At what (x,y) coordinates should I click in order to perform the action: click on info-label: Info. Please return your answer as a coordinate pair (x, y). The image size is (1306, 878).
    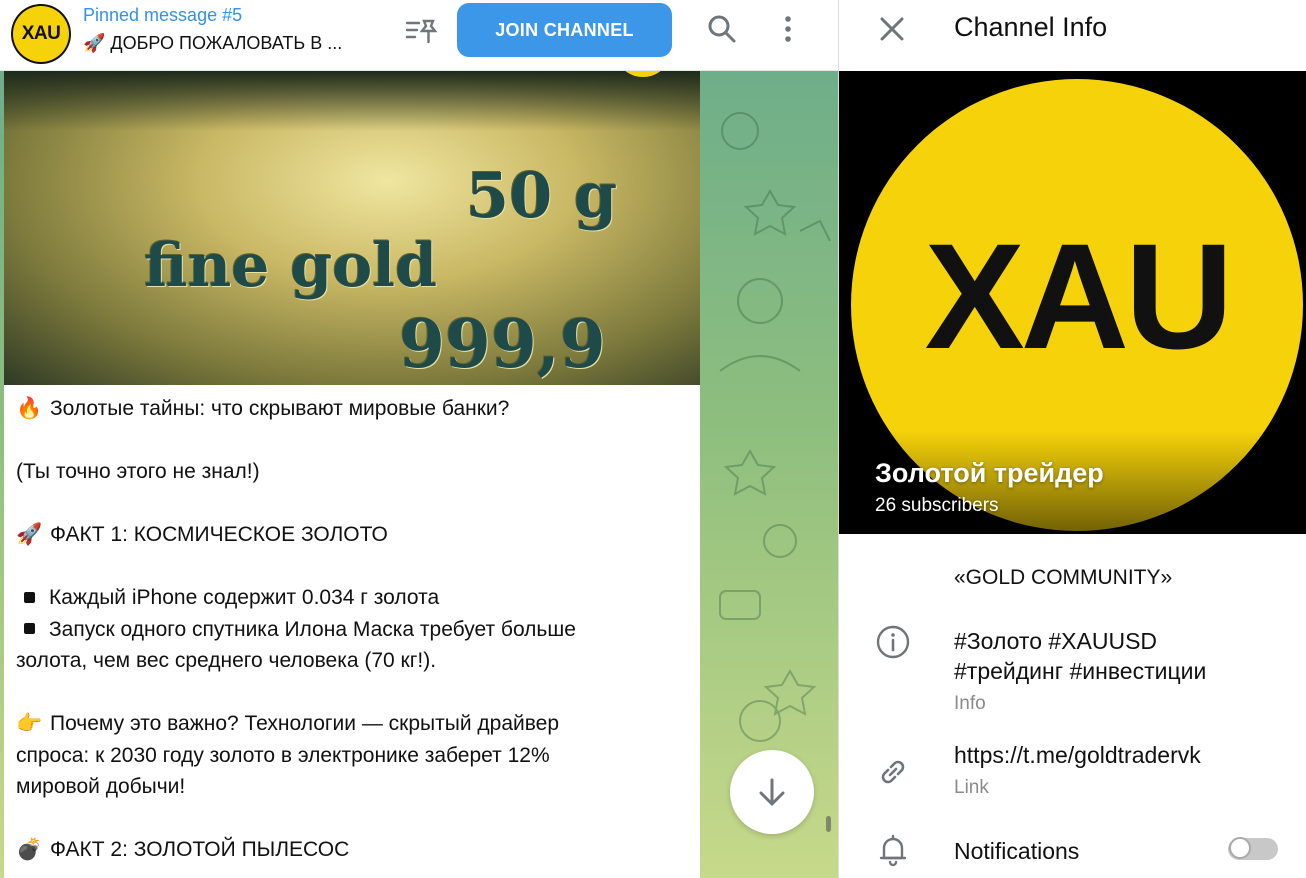
    Looking at the image, I should click on (970, 703).